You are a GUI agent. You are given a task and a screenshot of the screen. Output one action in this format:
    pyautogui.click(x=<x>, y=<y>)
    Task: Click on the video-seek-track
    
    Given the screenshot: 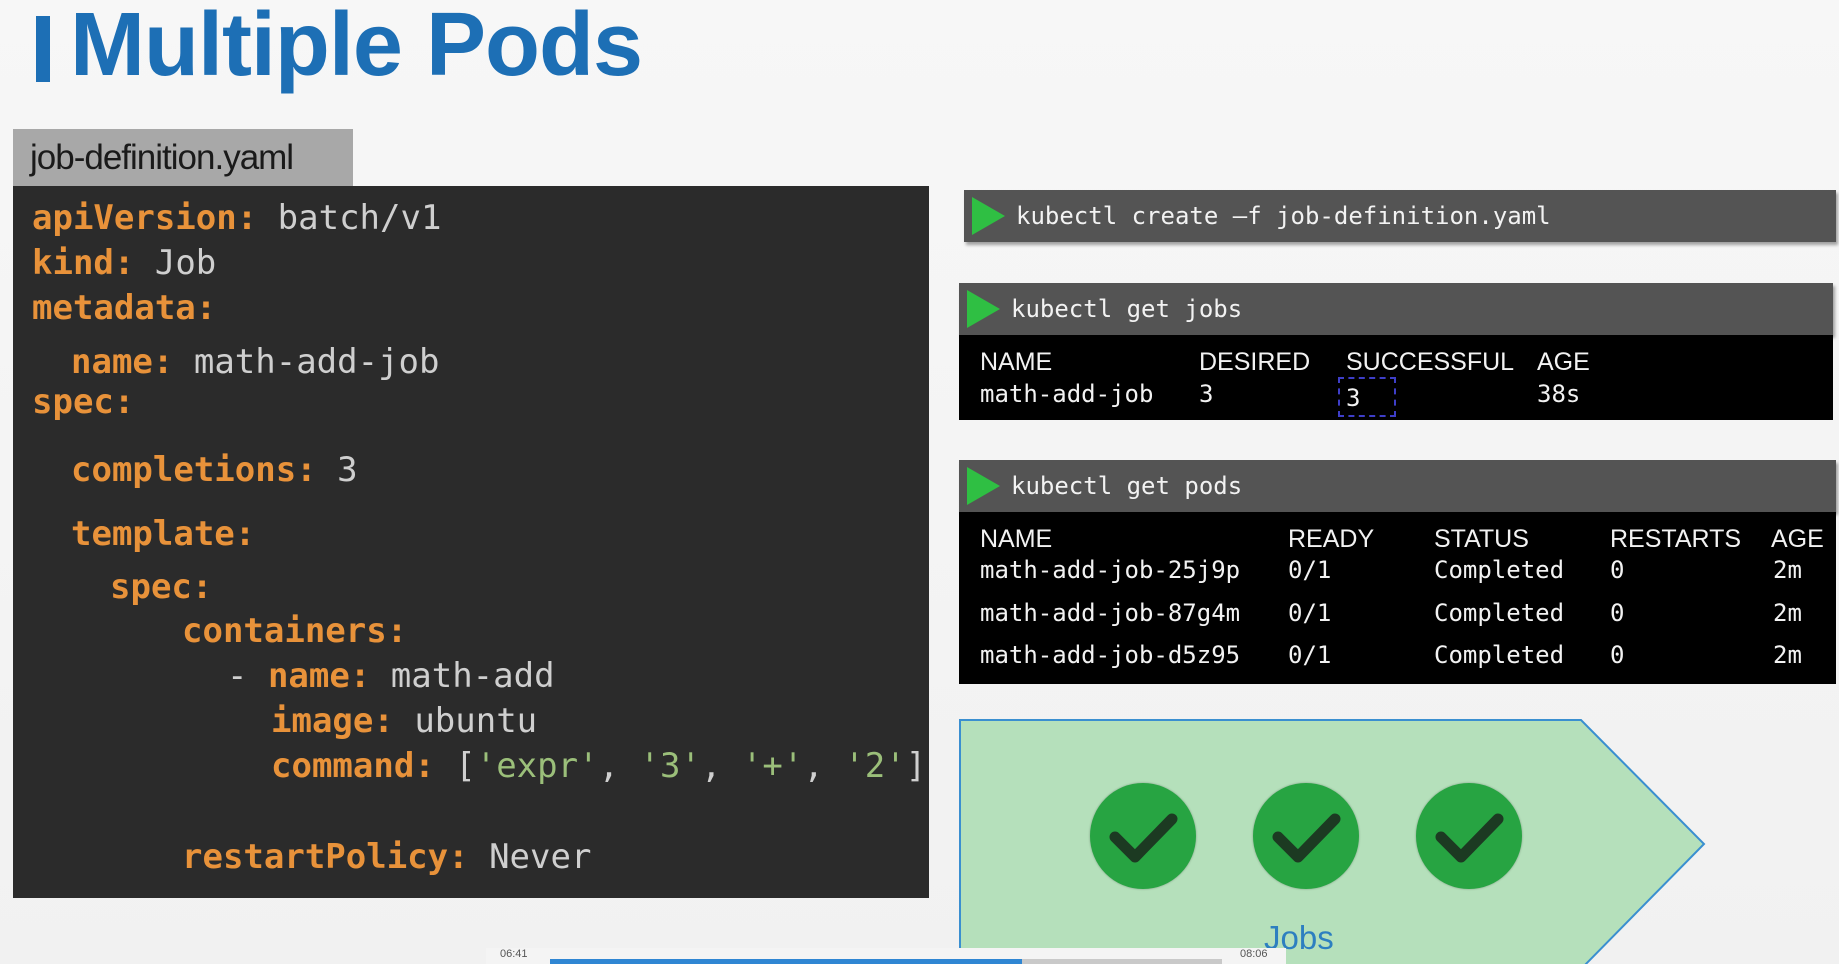 What is the action you would take?
    pyautogui.click(x=886, y=961)
    